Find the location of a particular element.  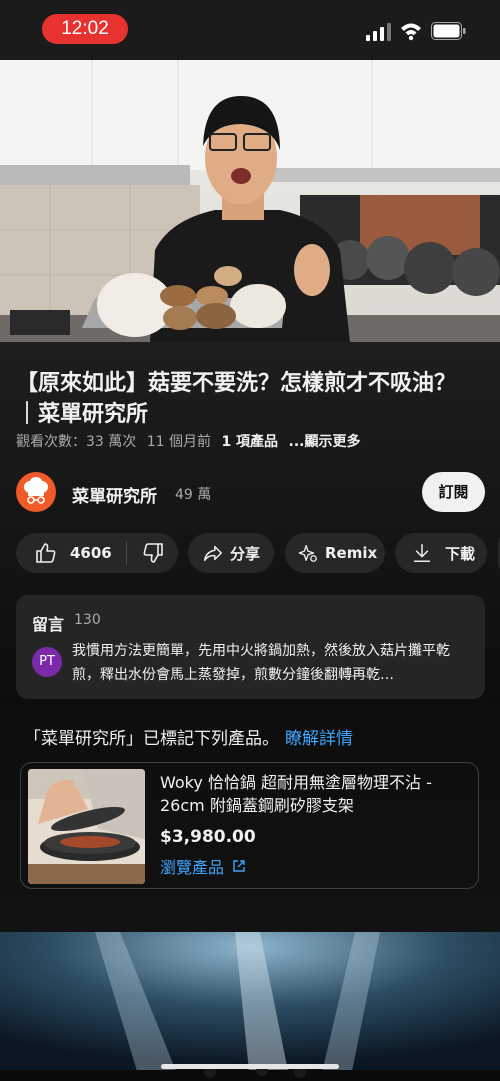

video-meta: 觀看次數：33 萬次 11 個月前 1 項產品 ...顯示更多 is located at coordinates (191, 441).